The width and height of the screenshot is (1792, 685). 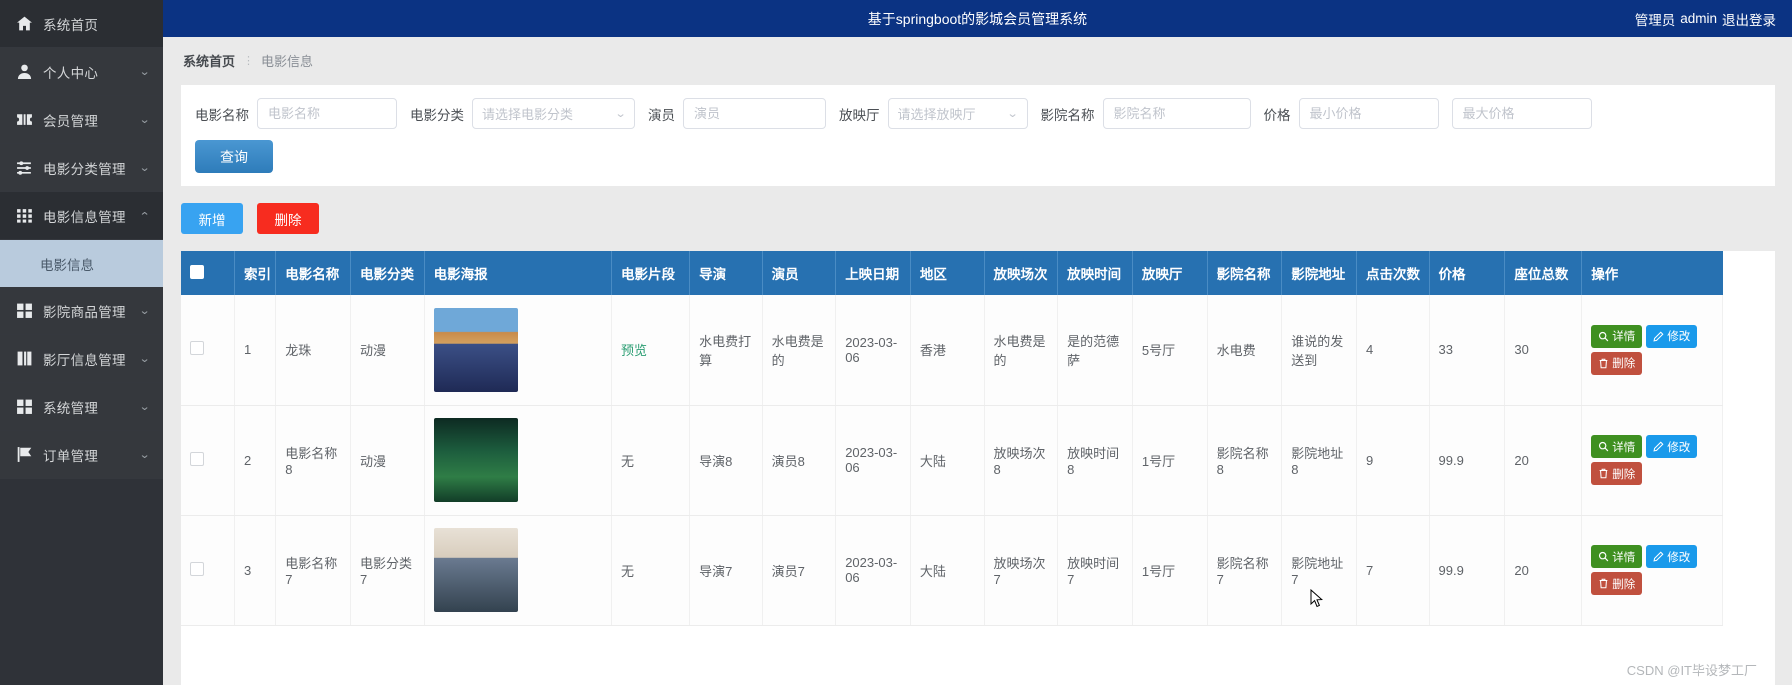 What do you see at coordinates (71, 121) in the screenshot?
I see `sidebar-item-label: 会员管理` at bounding box center [71, 121].